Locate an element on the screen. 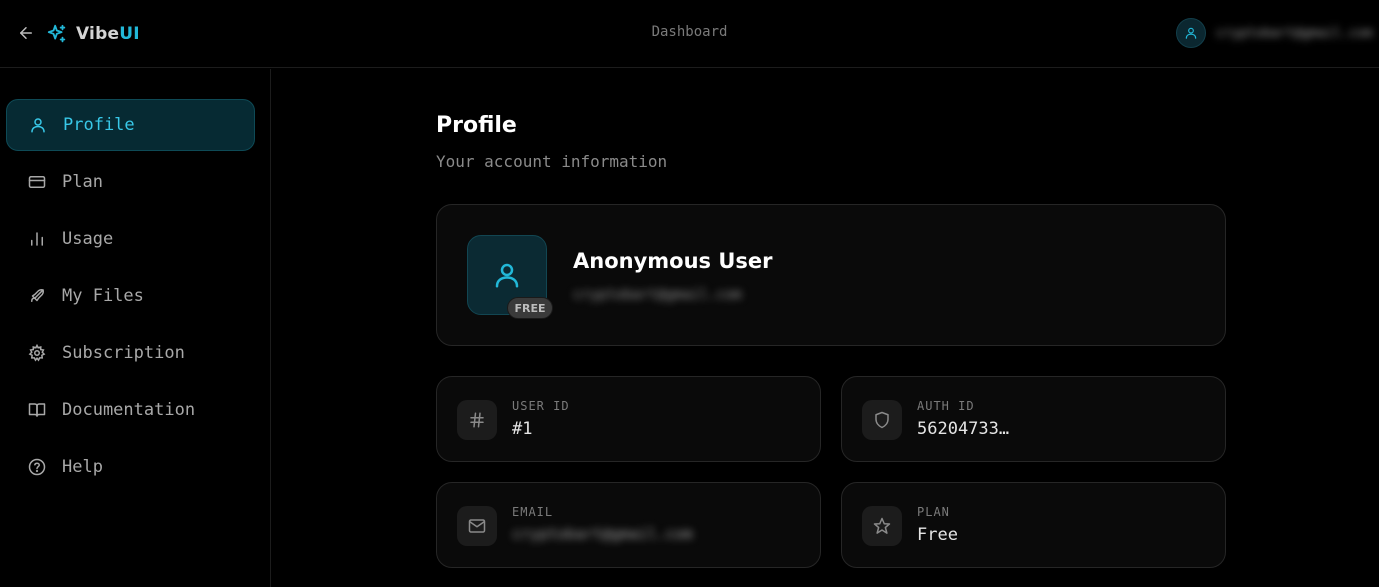 Image resolution: width=1379 pixels, height=587 pixels. top-bar: VibeUI Dashboard cryptobart@gmail.com is located at coordinates (689, 34).